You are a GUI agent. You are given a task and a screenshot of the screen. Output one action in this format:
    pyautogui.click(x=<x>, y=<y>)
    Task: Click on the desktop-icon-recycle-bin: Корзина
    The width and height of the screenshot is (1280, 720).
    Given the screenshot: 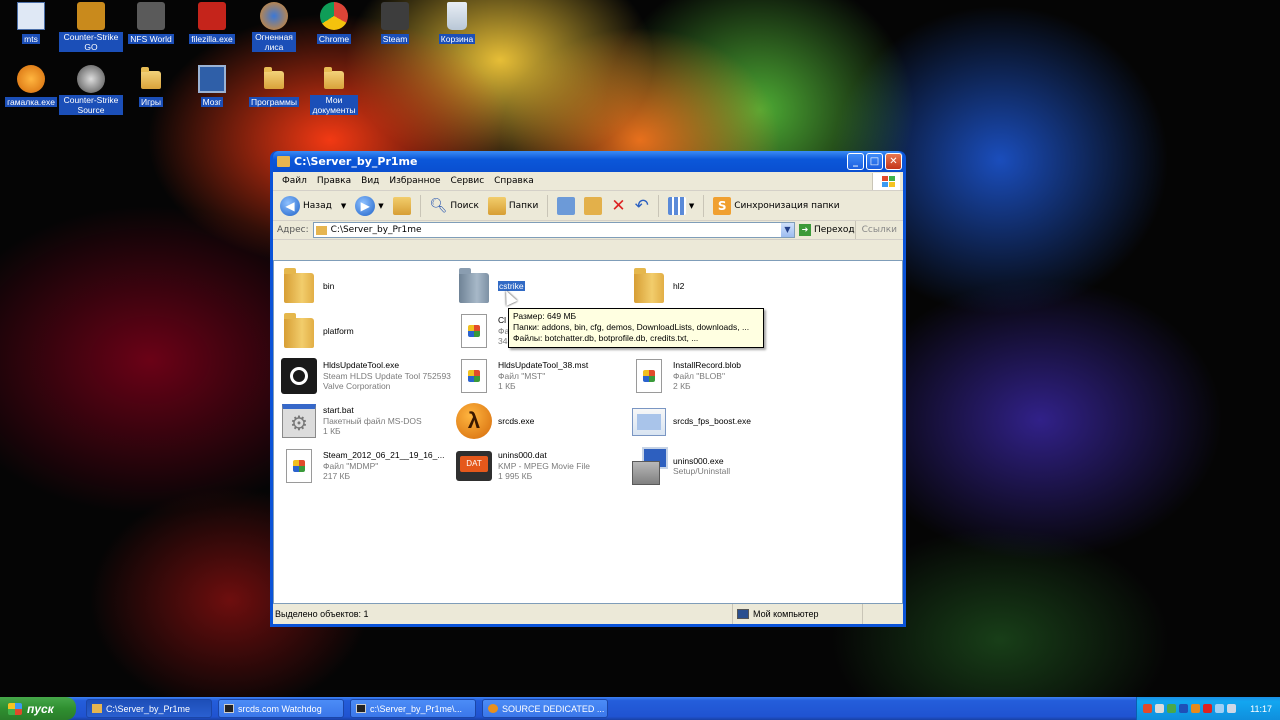 What is the action you would take?
    pyautogui.click(x=457, y=23)
    